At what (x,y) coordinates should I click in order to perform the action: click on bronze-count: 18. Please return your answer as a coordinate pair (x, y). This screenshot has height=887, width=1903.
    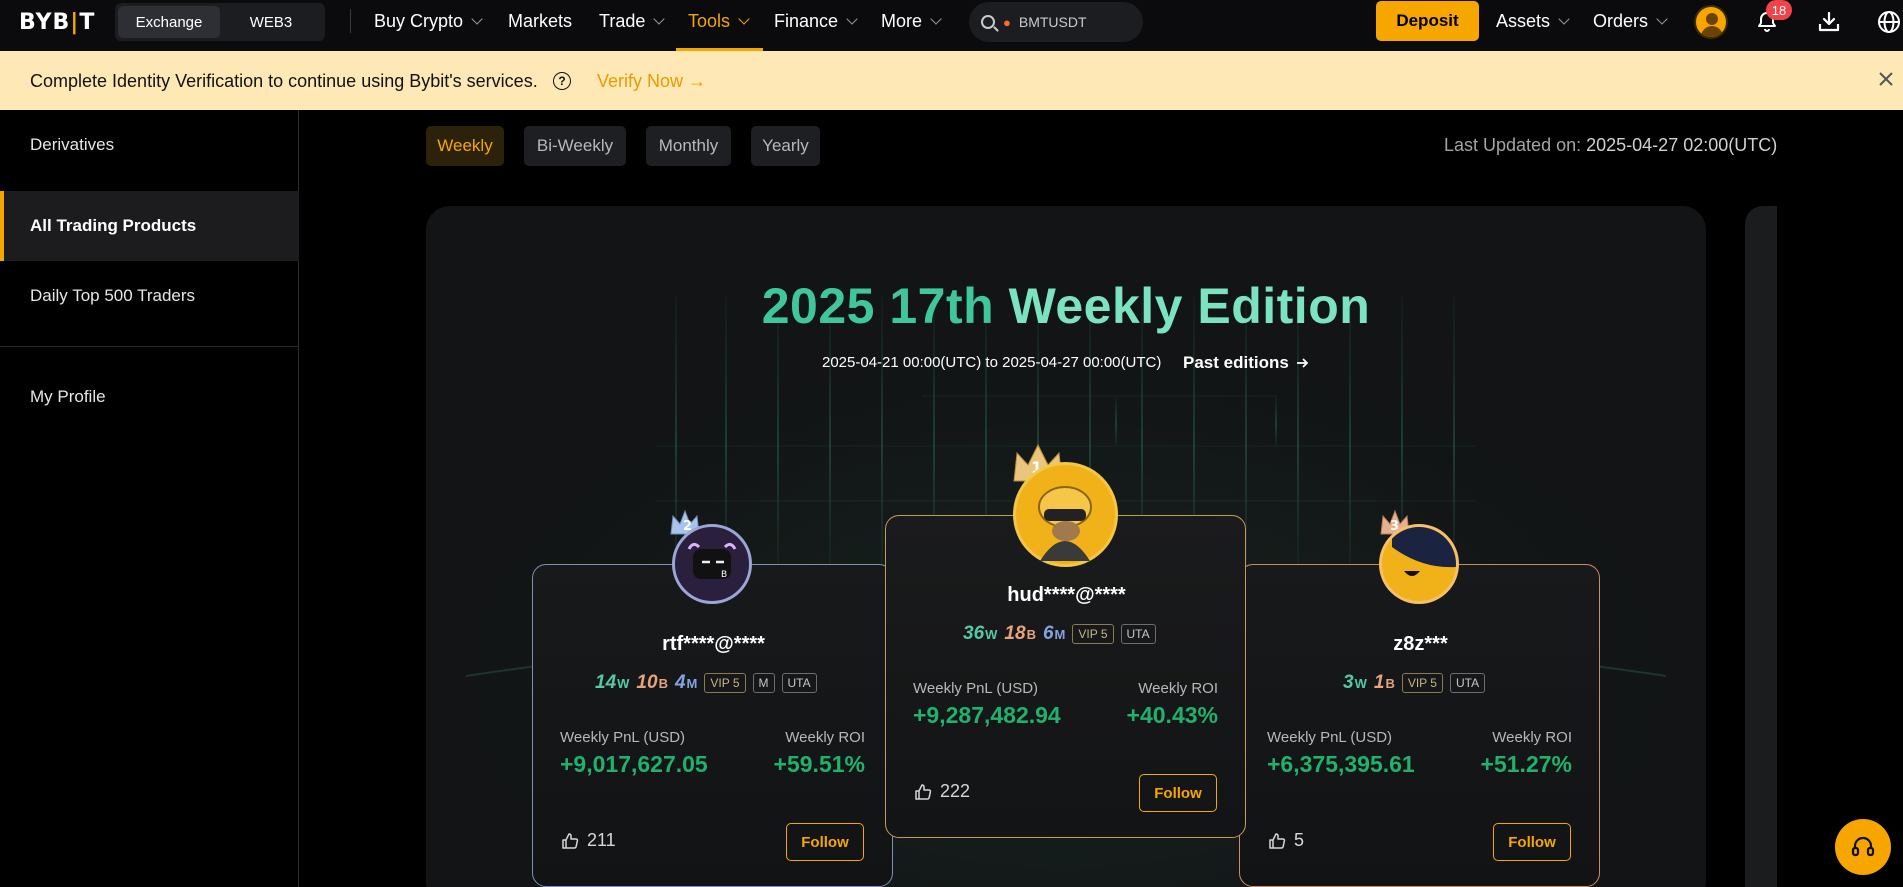
    Looking at the image, I should click on (1015, 633).